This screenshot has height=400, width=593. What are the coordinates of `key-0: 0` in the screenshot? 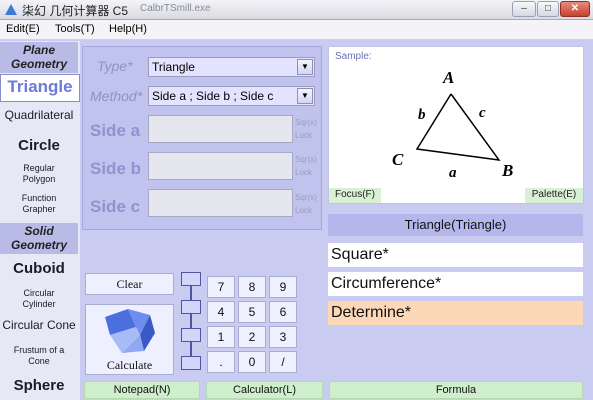 It's located at (252, 362).